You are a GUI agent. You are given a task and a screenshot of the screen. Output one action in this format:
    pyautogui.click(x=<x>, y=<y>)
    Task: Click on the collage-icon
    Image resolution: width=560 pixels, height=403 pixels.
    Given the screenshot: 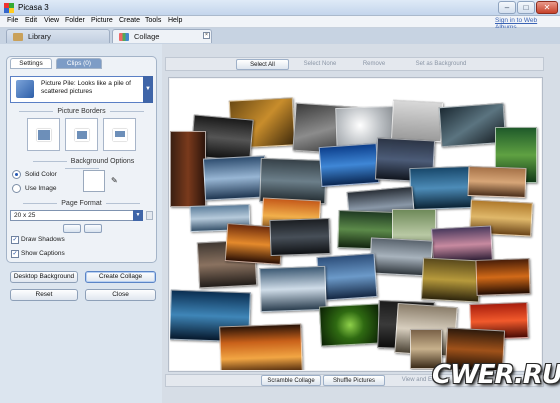 What is the action you would take?
    pyautogui.click(x=124, y=37)
    